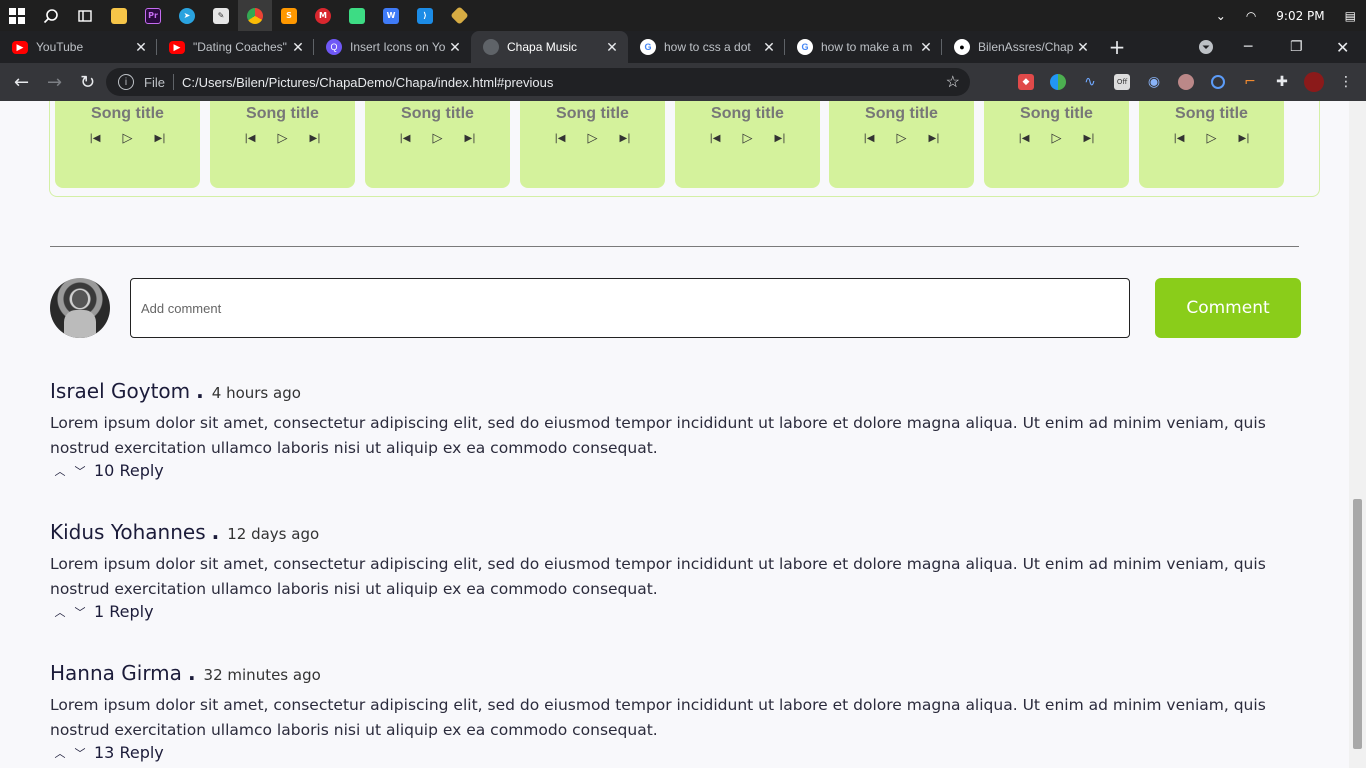  What do you see at coordinates (1117, 47) in the screenshot?
I see `new-tab-button: +` at bounding box center [1117, 47].